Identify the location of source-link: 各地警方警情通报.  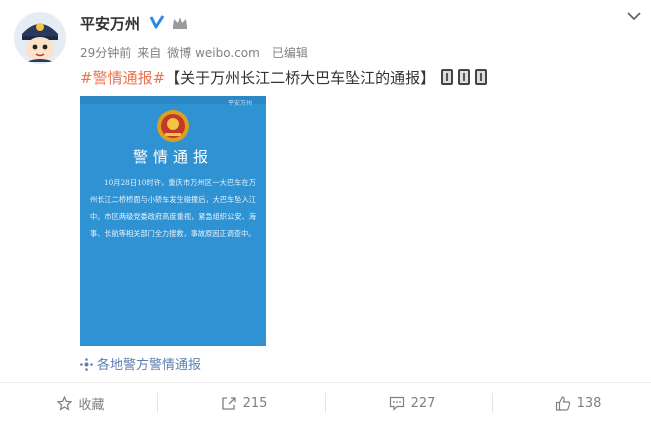
(140, 363).